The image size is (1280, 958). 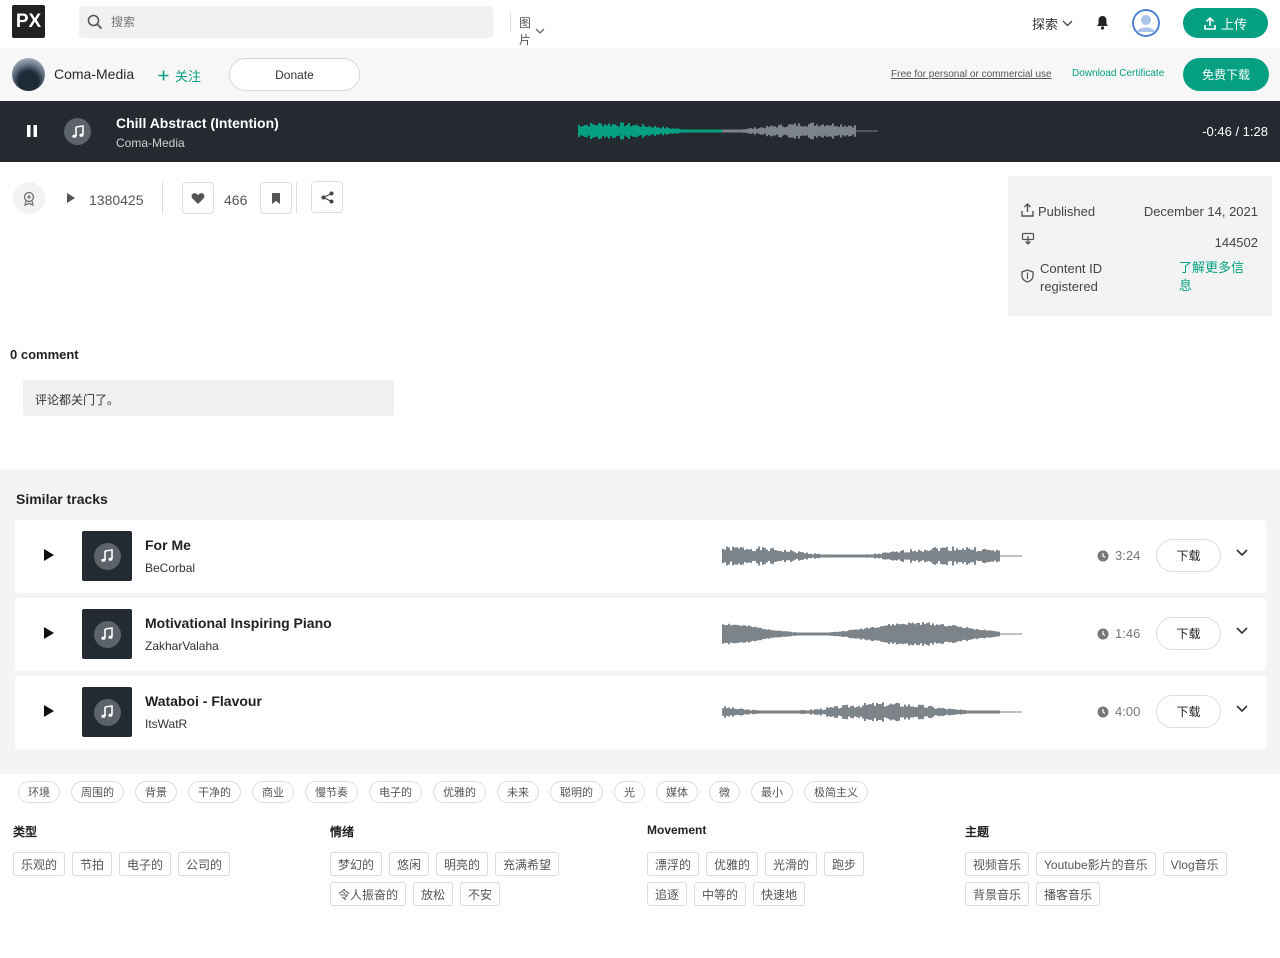 I want to click on tag-chip: 干净的, so click(x=214, y=792).